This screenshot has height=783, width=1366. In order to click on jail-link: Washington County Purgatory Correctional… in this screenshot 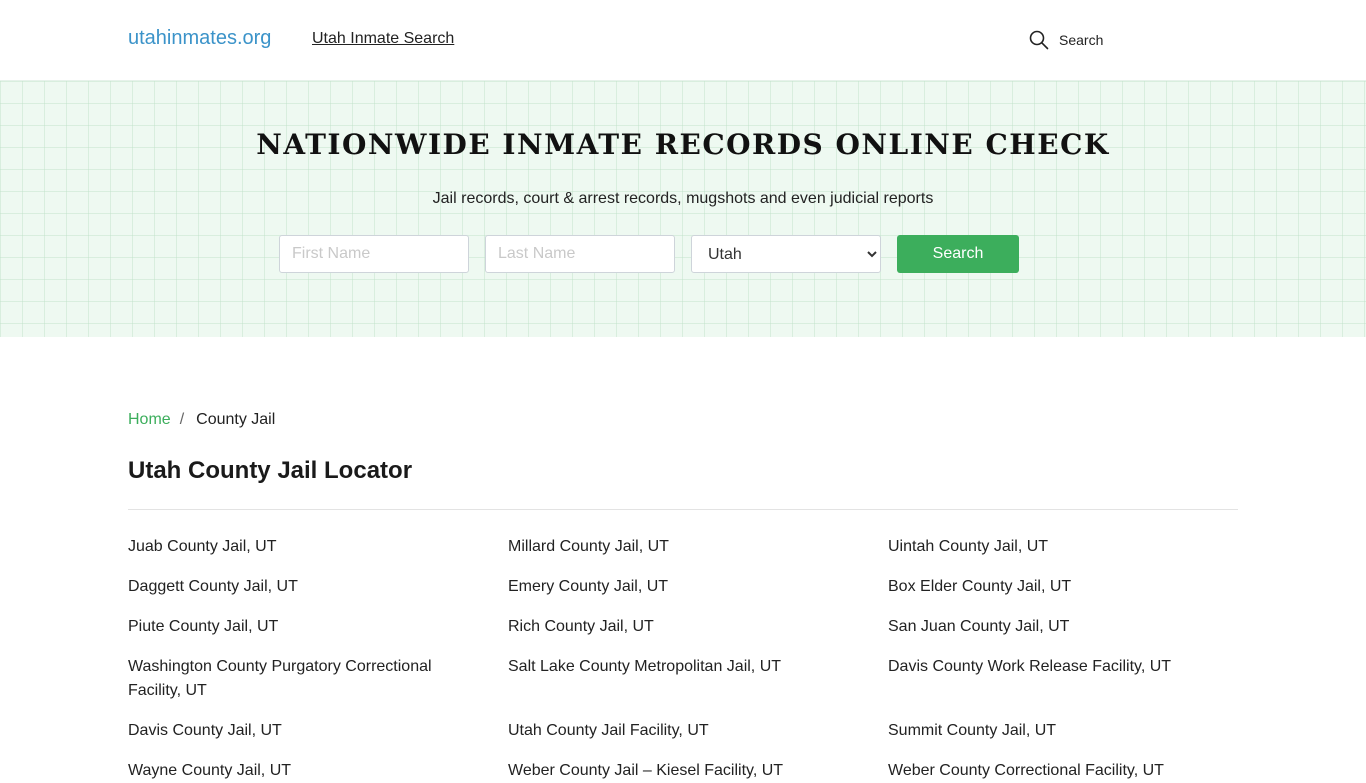, I will do `click(318, 679)`.